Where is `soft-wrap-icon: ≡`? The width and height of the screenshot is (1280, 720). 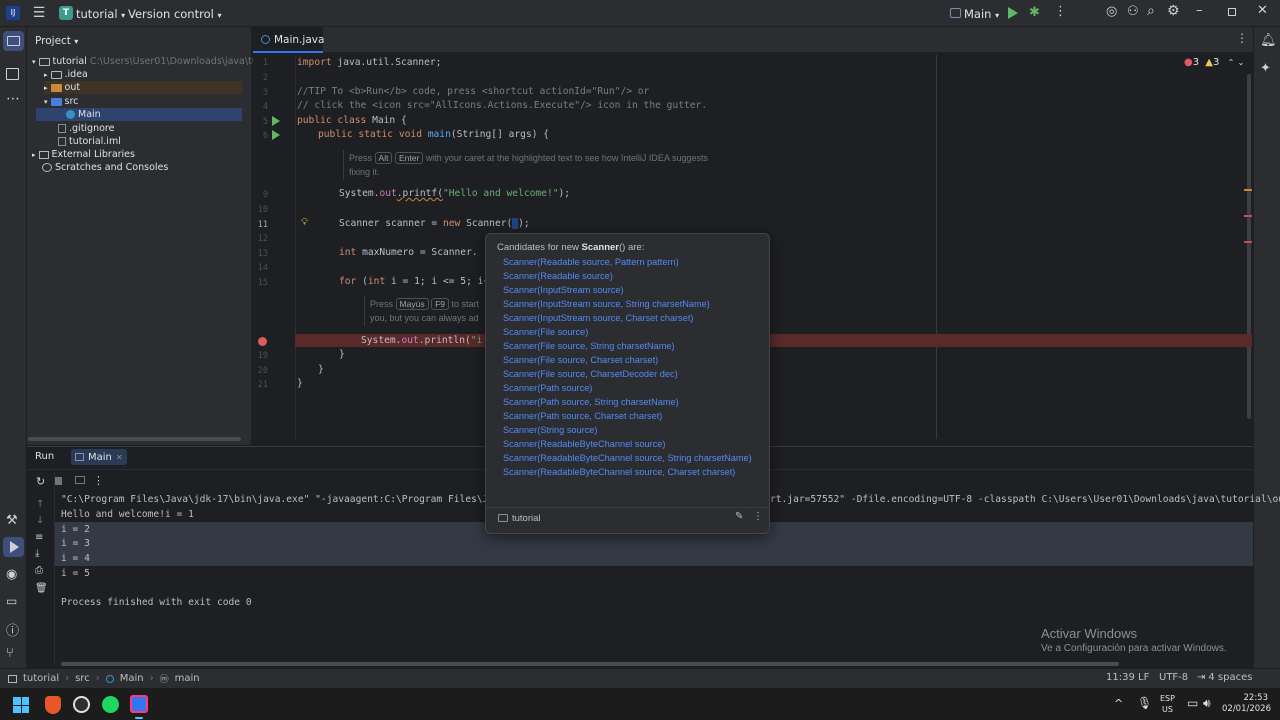
soft-wrap-icon: ≡ is located at coordinates (39, 537).